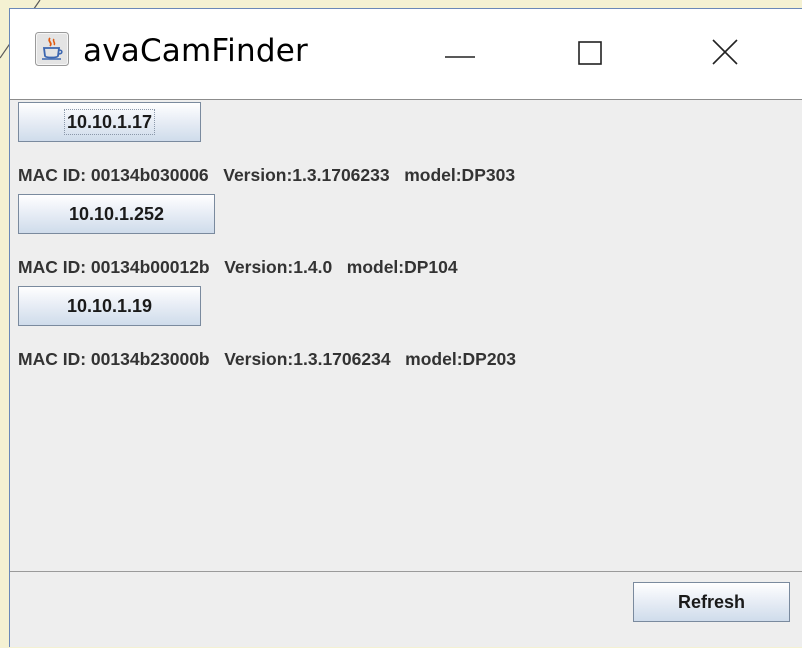 This screenshot has width=802, height=648. What do you see at coordinates (406, 54) in the screenshot?
I see `title-bar: avaCamFinder` at bounding box center [406, 54].